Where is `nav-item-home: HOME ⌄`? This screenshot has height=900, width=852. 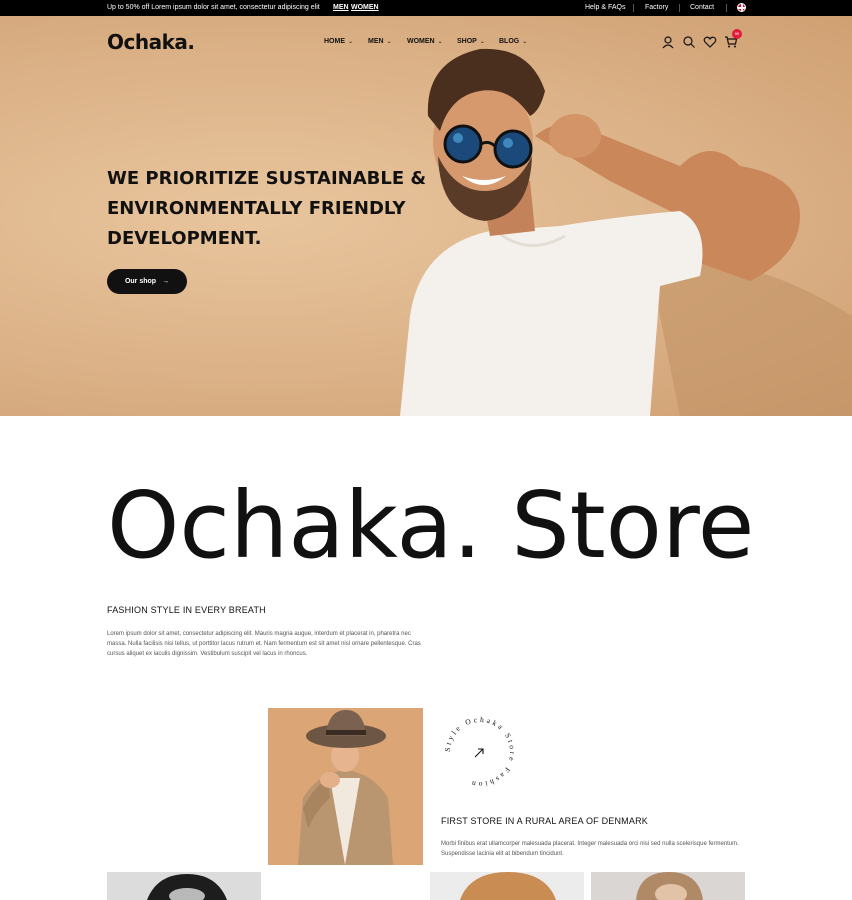 nav-item-home: HOME ⌄ is located at coordinates (338, 41).